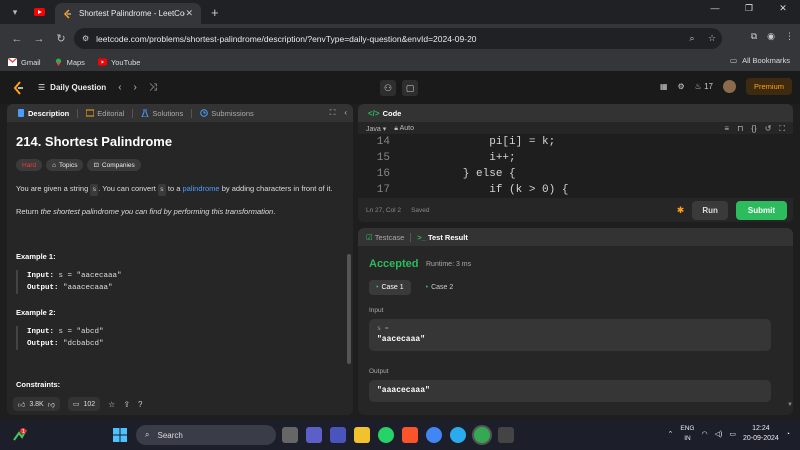 The image size is (800, 450). I want to click on case-2-tab: • Case 2, so click(440, 287).